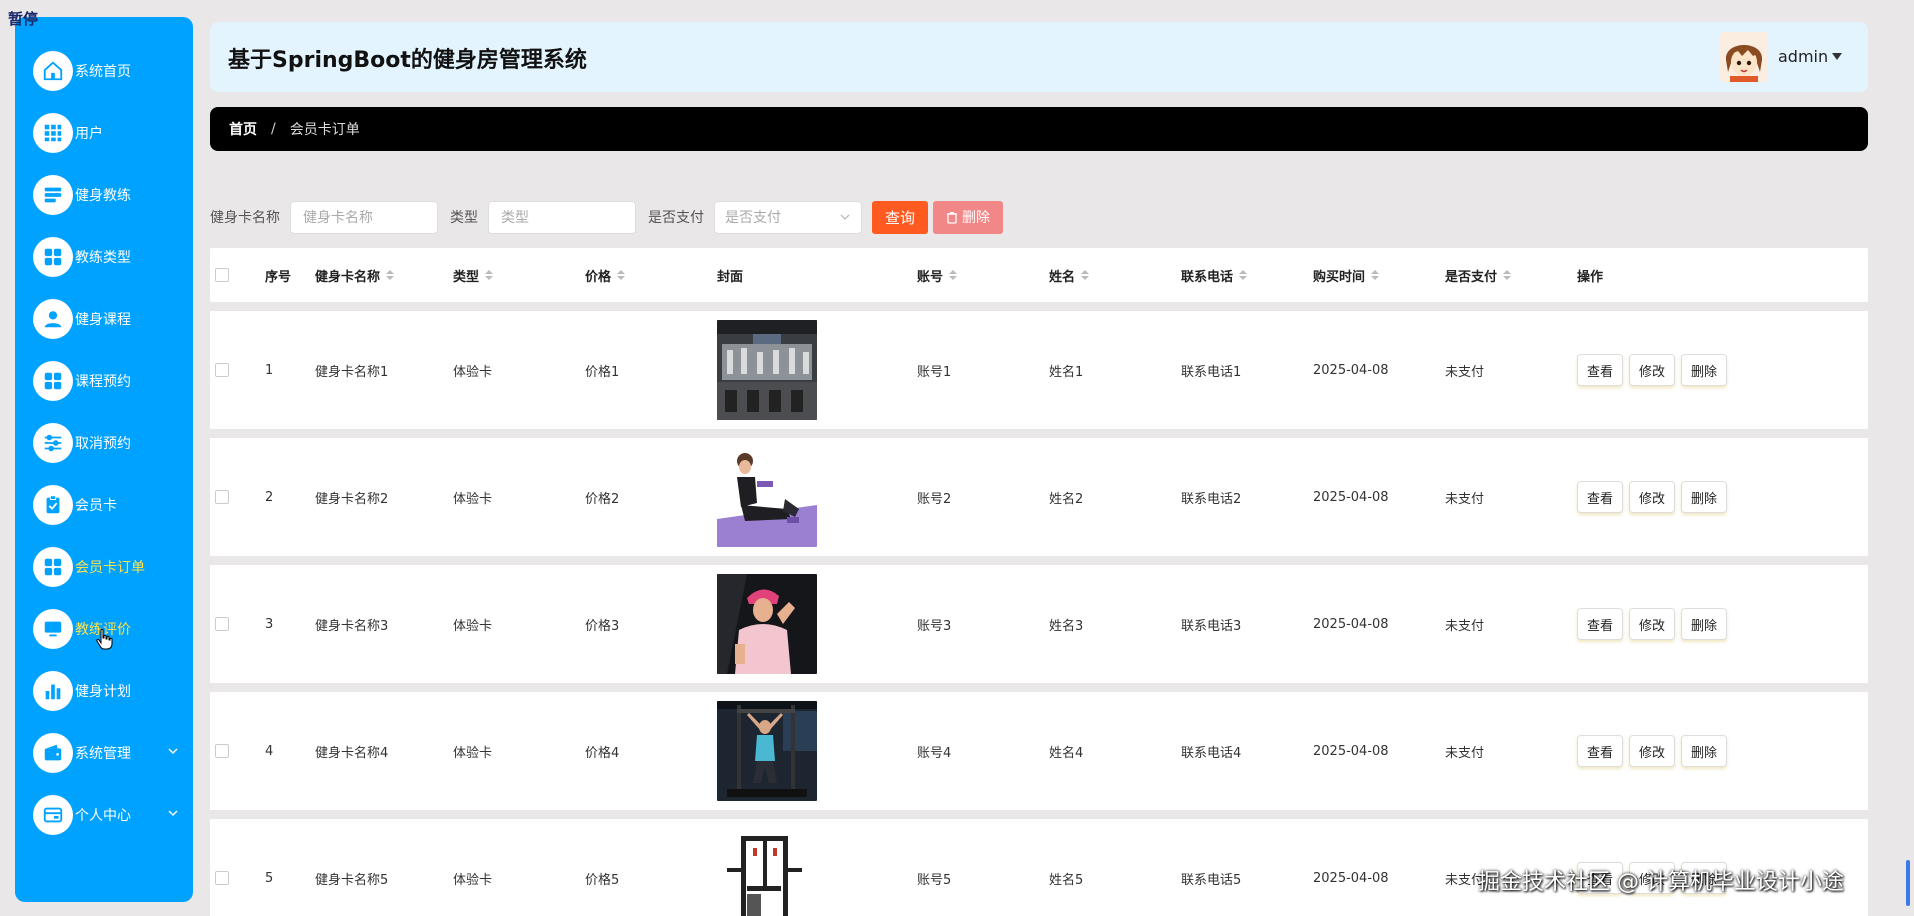  What do you see at coordinates (1465, 499) in the screenshot?
I see `cell-paid: 未支付` at bounding box center [1465, 499].